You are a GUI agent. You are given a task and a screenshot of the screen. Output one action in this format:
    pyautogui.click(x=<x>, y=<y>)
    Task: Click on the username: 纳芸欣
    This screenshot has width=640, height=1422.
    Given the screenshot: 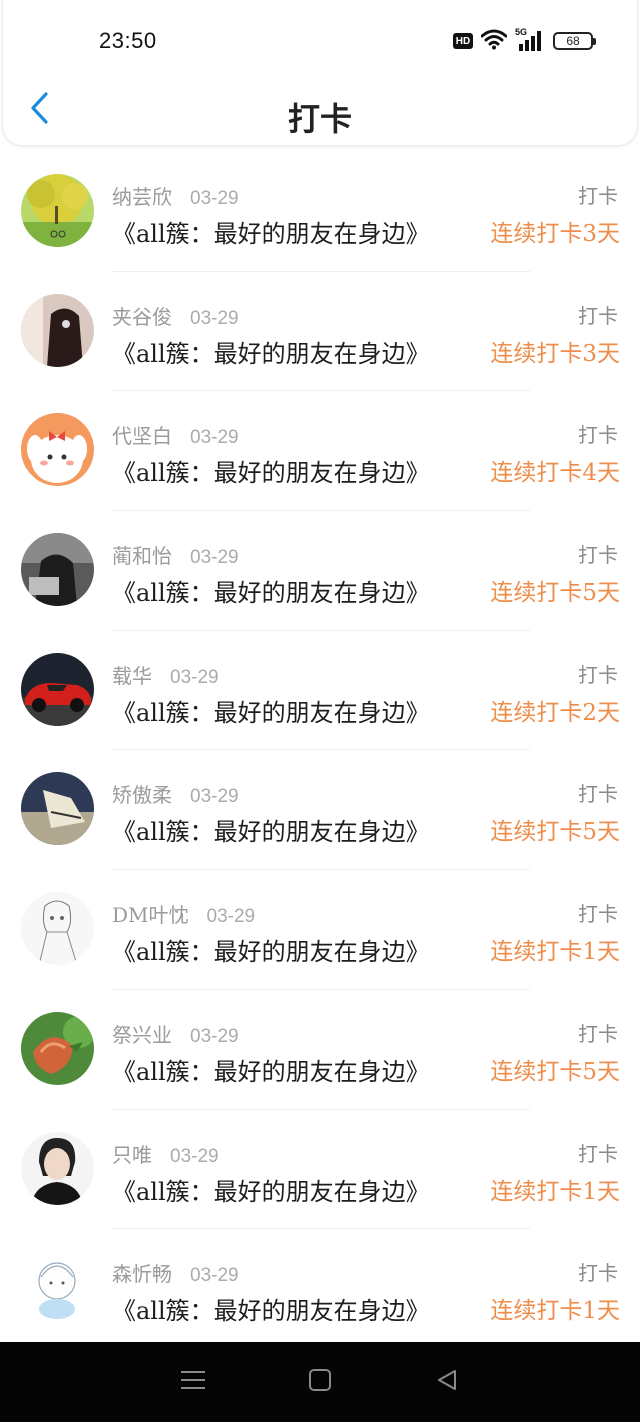 What is the action you would take?
    pyautogui.click(x=142, y=195)
    